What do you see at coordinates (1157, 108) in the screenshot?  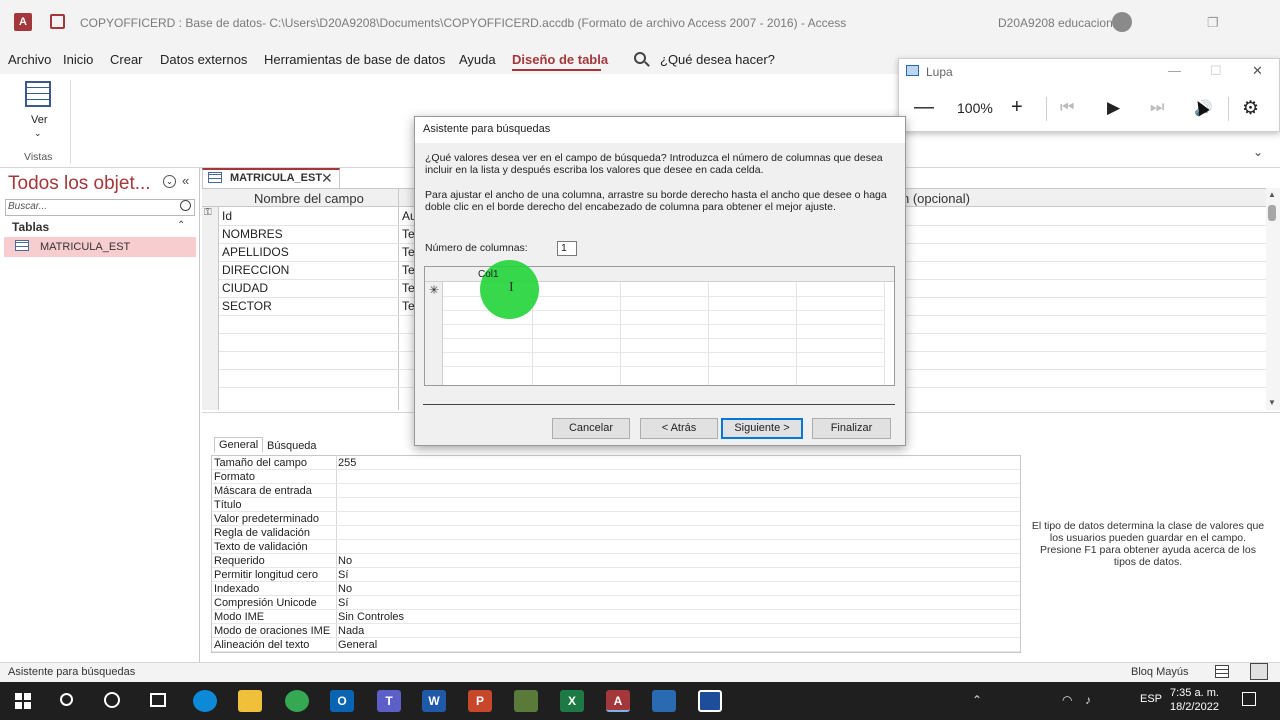 I see `next-icon: ⏭` at bounding box center [1157, 108].